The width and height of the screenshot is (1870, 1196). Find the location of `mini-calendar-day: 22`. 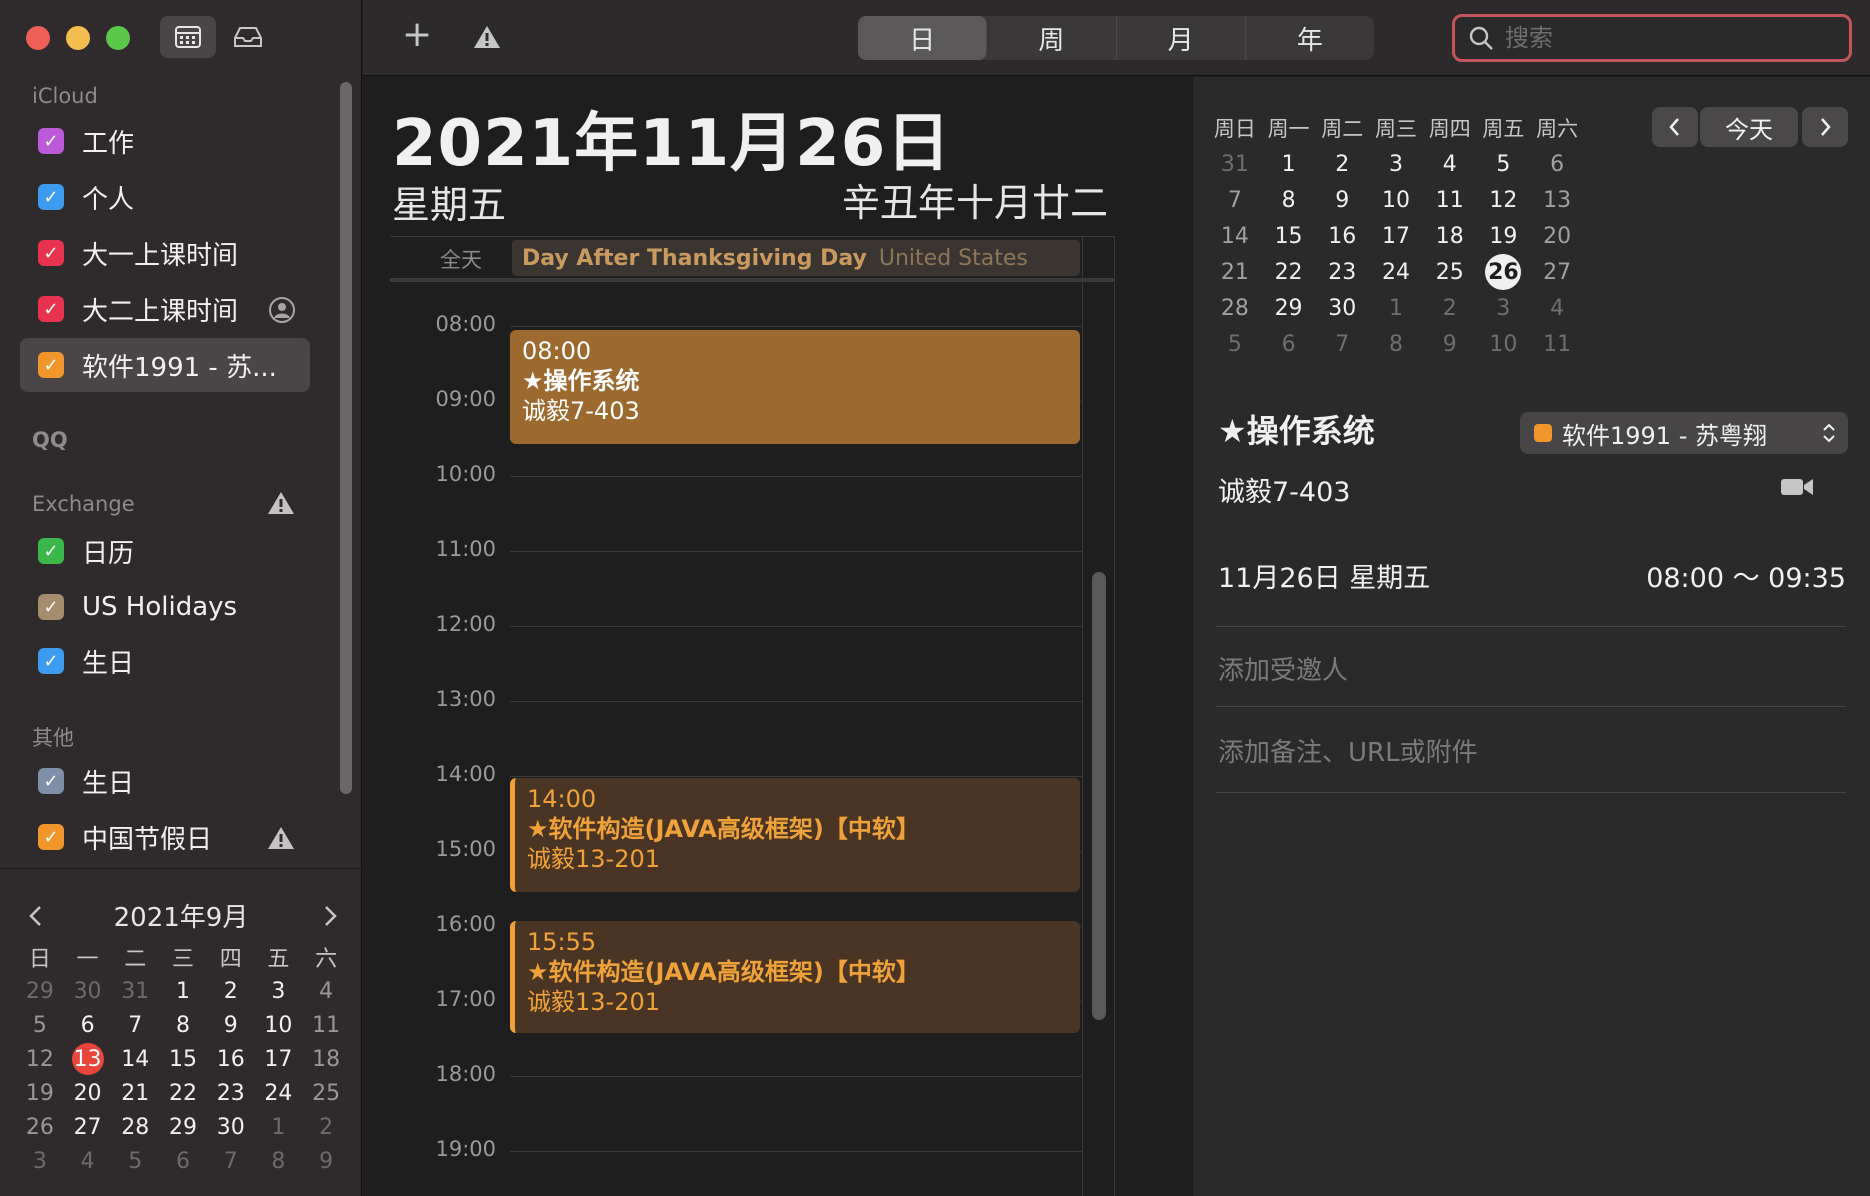

mini-calendar-day: 22 is located at coordinates (183, 1093).